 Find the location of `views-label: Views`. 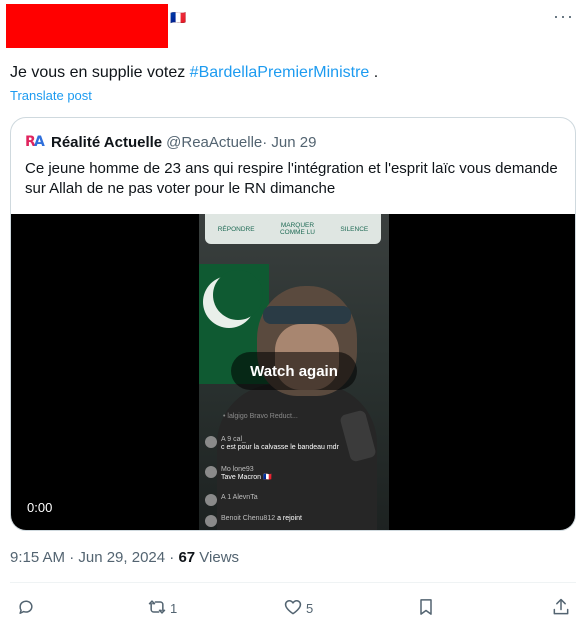

views-label: Views is located at coordinates (217, 557).